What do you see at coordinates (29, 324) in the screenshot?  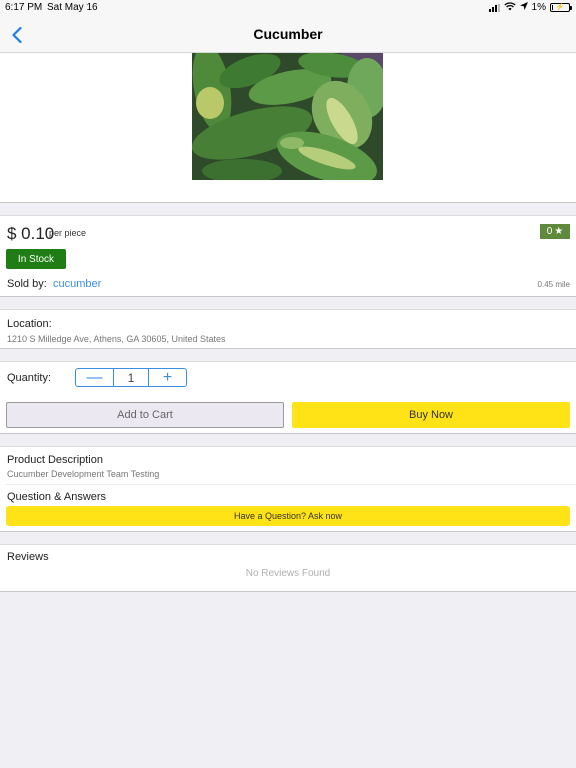 I see `location-label: Location:` at bounding box center [29, 324].